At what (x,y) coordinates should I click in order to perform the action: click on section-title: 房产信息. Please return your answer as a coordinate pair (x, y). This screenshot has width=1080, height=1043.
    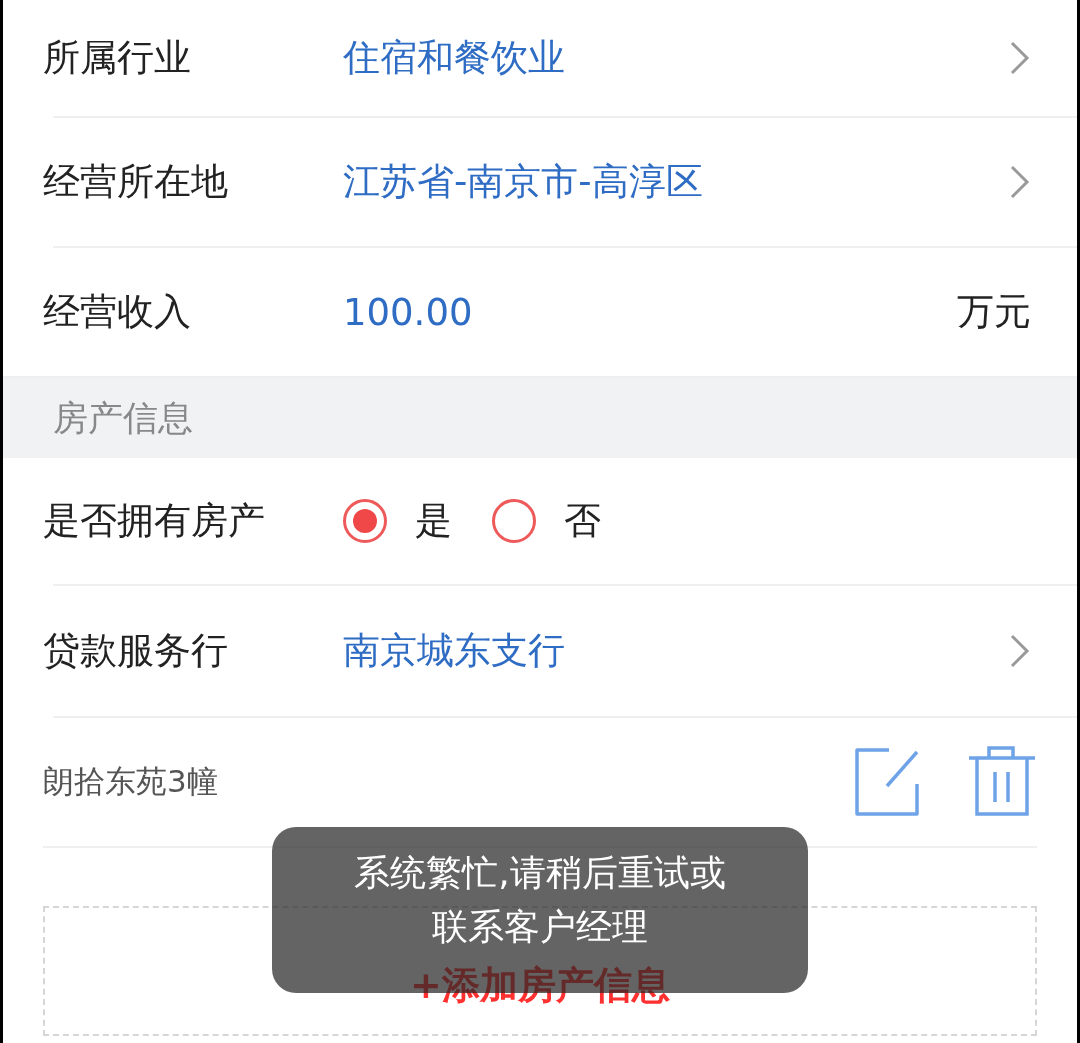
    Looking at the image, I should click on (123, 418).